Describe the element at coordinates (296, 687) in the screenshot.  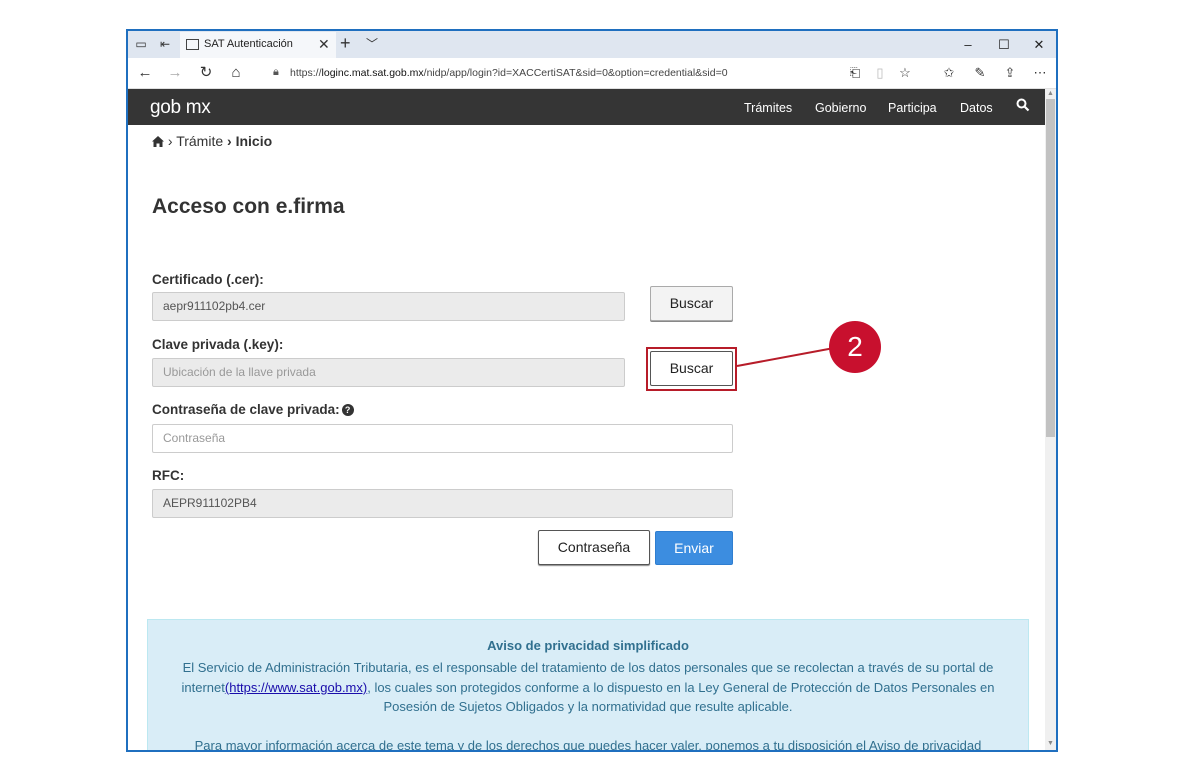
I see `sat-website-link: (https://www.sat.gob.mx)` at that location.